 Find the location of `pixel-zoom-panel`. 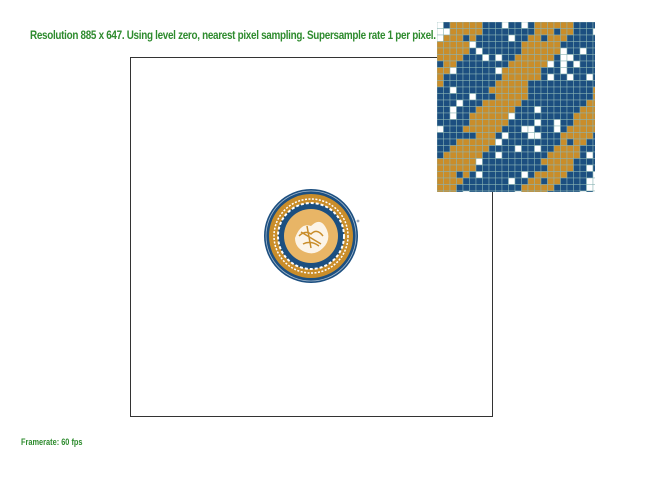

pixel-zoom-panel is located at coordinates (516, 107).